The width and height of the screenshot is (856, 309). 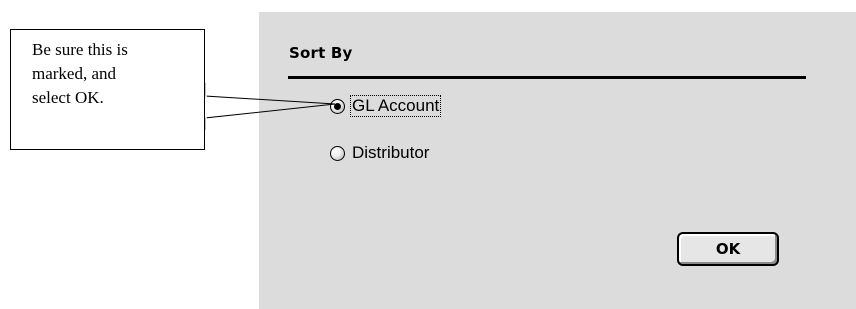 I want to click on callout-line-1: Be sure this is, so click(x=80, y=49).